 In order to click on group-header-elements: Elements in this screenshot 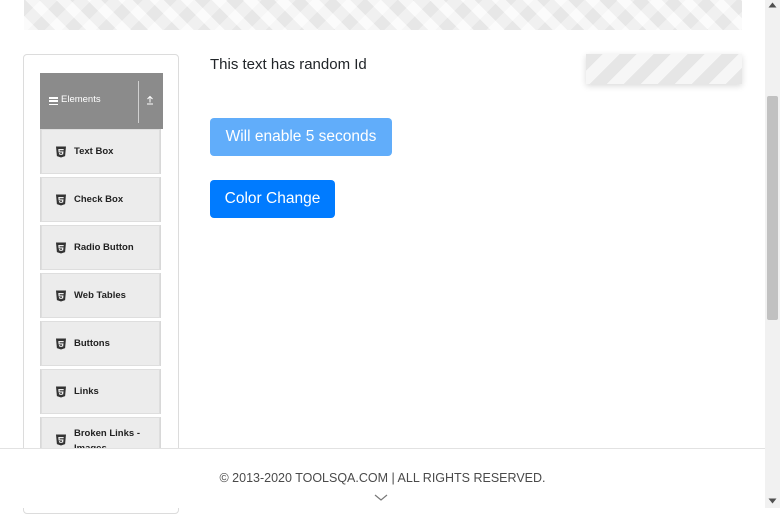, I will do `click(101, 101)`.